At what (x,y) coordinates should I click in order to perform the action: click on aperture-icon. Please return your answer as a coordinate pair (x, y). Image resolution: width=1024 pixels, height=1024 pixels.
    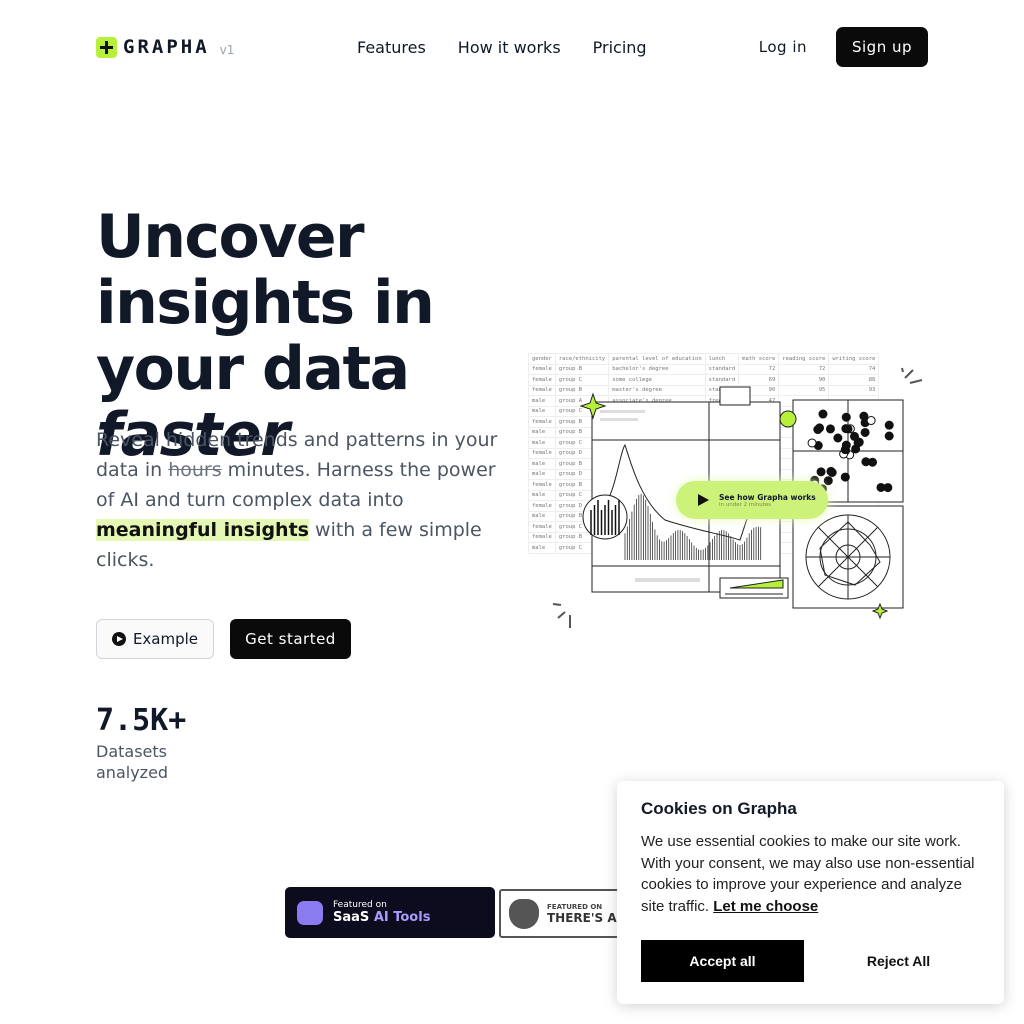
    Looking at the image, I should click on (788, 419).